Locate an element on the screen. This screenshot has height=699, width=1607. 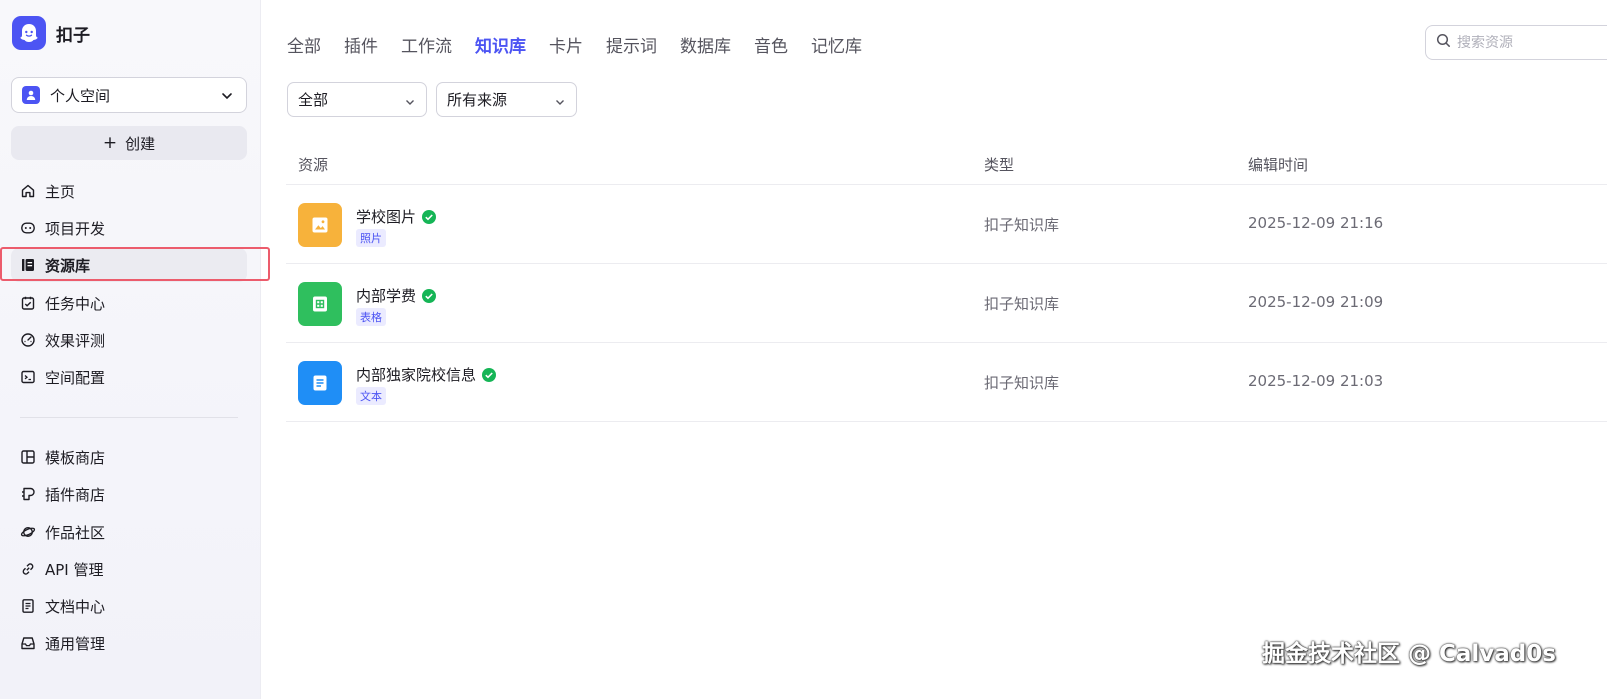
tab-card: 卡片 is located at coordinates (566, 44).